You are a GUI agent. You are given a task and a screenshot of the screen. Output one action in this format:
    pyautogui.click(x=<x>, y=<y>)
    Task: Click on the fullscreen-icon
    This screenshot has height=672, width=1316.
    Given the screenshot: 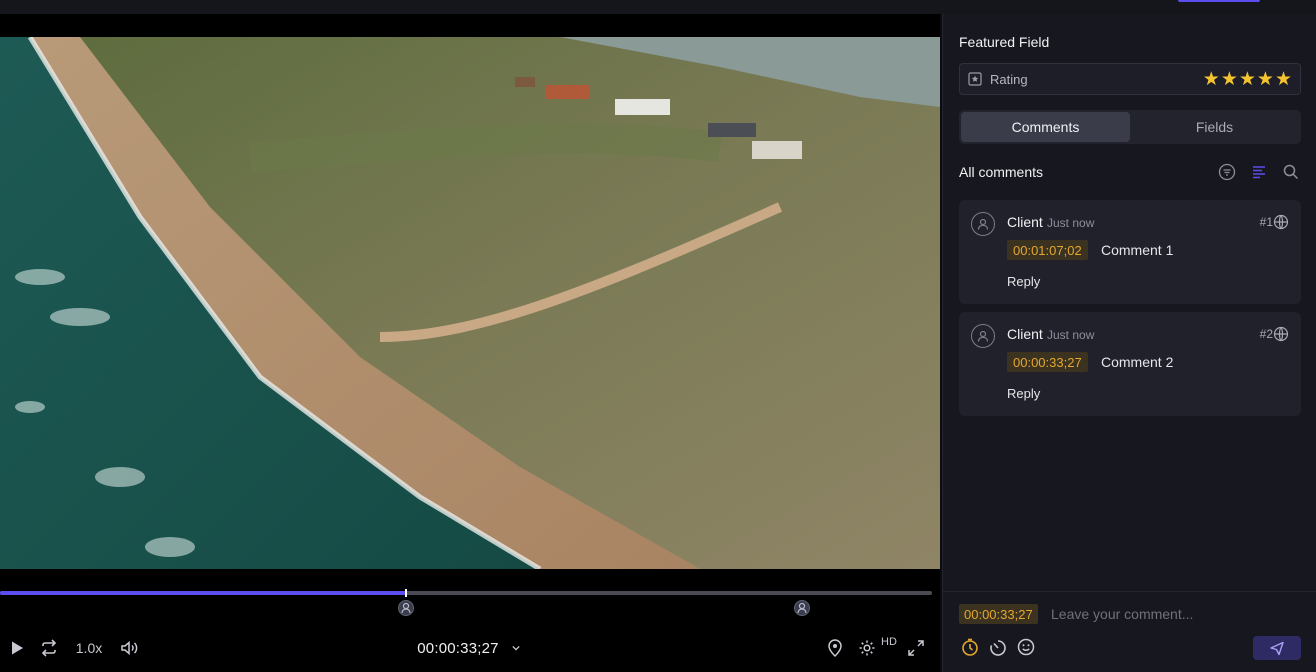 What is the action you would take?
    pyautogui.click(x=916, y=648)
    